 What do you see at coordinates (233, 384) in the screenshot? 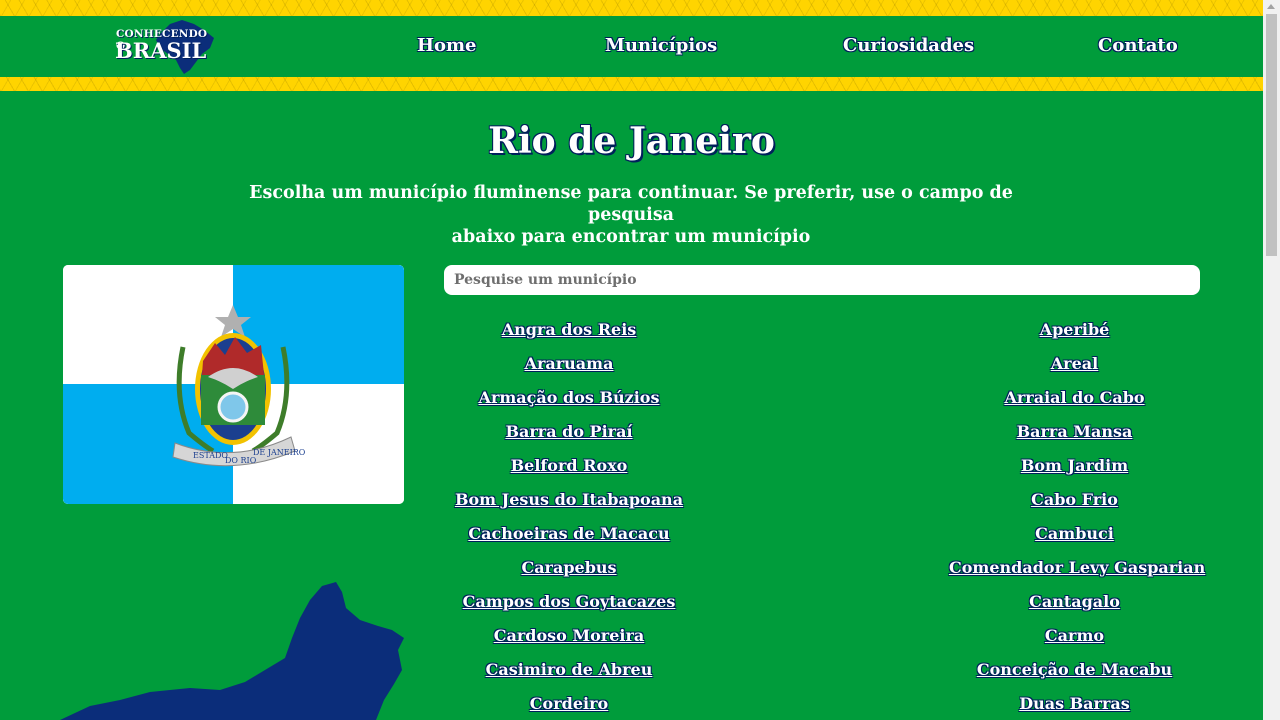
I see `rio-de-janeiro-flag: ESTADO DO RIO DE JANEIRO` at bounding box center [233, 384].